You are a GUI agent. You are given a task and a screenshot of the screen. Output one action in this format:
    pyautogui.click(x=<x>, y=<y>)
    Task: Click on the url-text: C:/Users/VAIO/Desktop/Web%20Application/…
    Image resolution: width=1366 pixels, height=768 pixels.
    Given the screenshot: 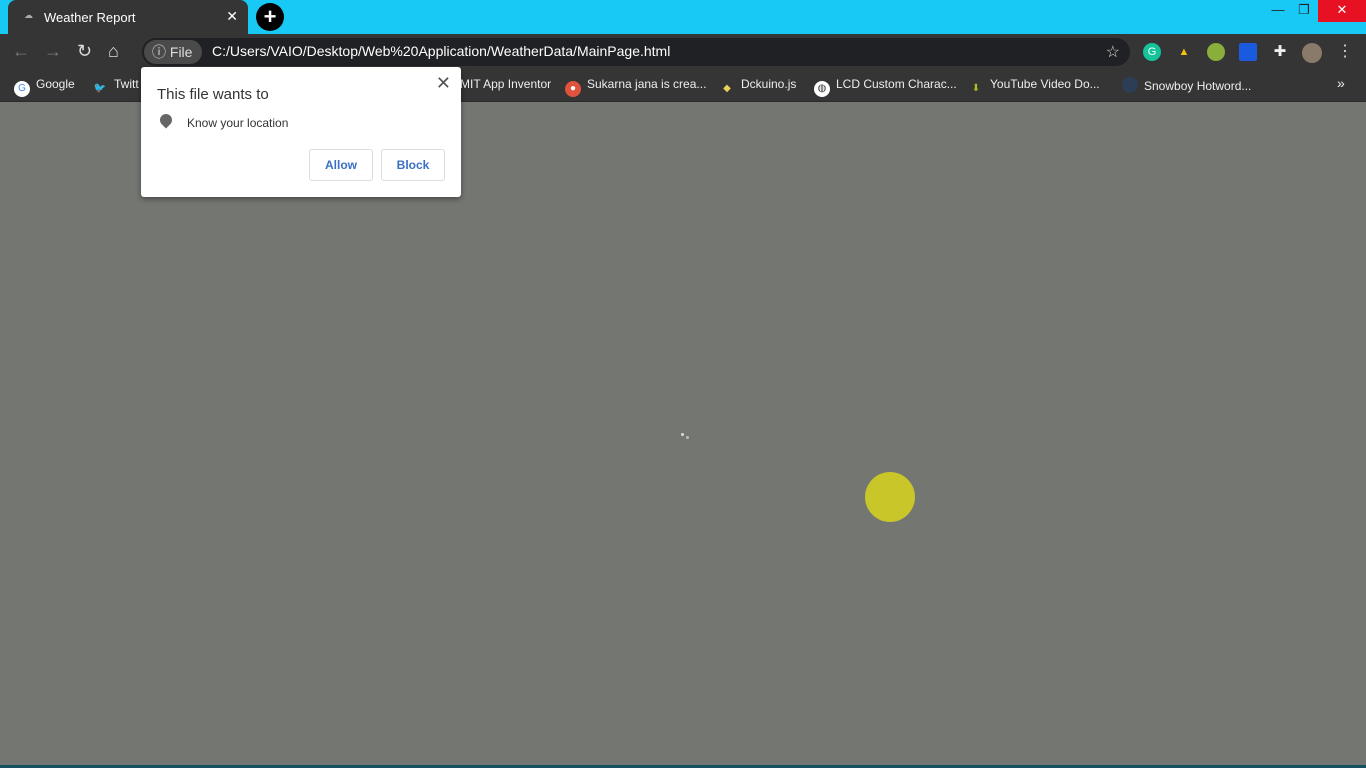 What is the action you would take?
    pyautogui.click(x=441, y=51)
    